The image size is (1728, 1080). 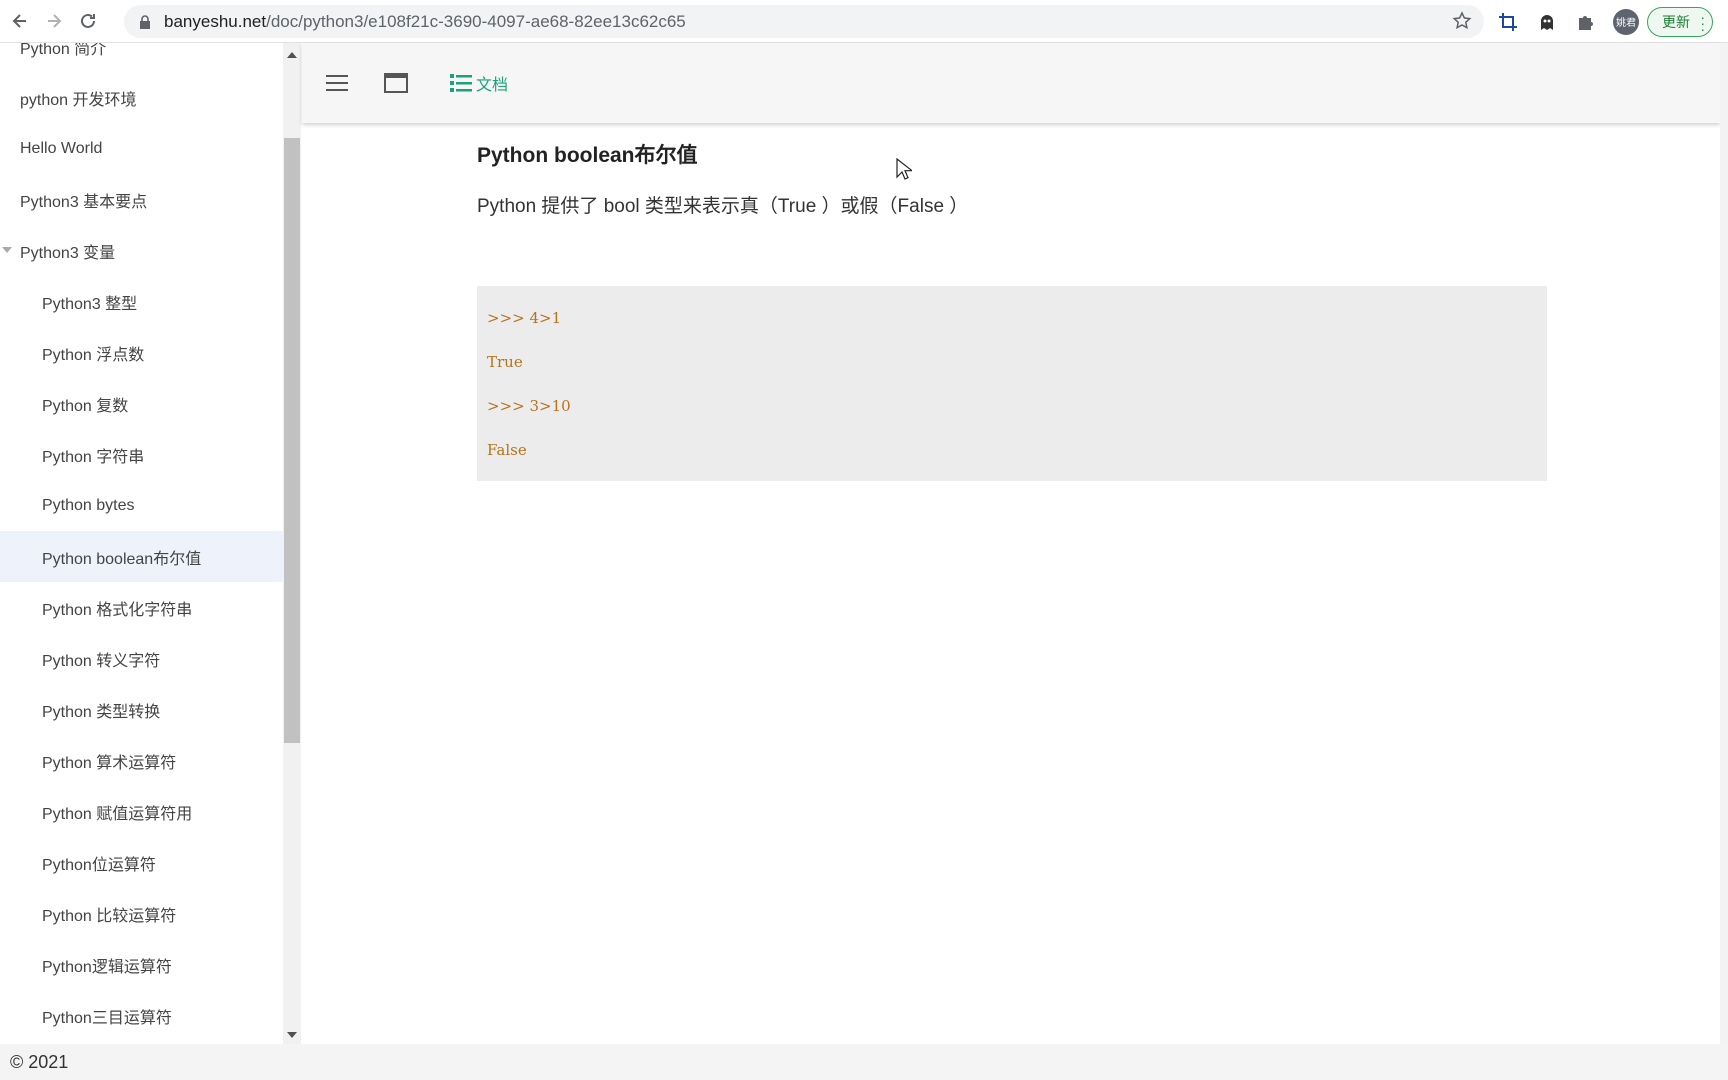 I want to click on copyright-text: © 2021, so click(x=39, y=1061).